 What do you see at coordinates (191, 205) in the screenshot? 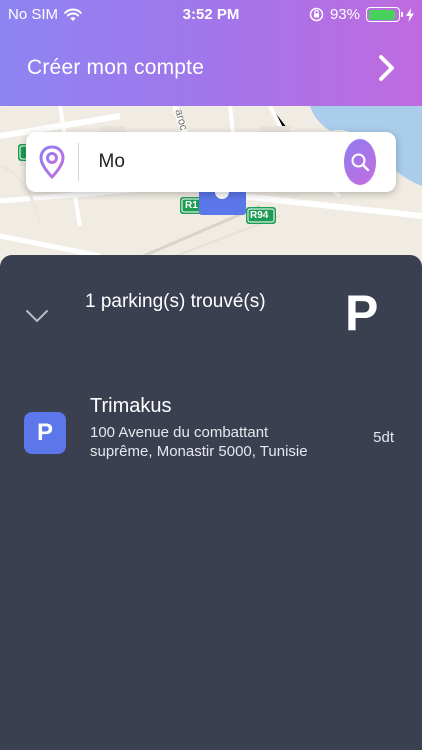
I see `map-road-label-r1: R1` at bounding box center [191, 205].